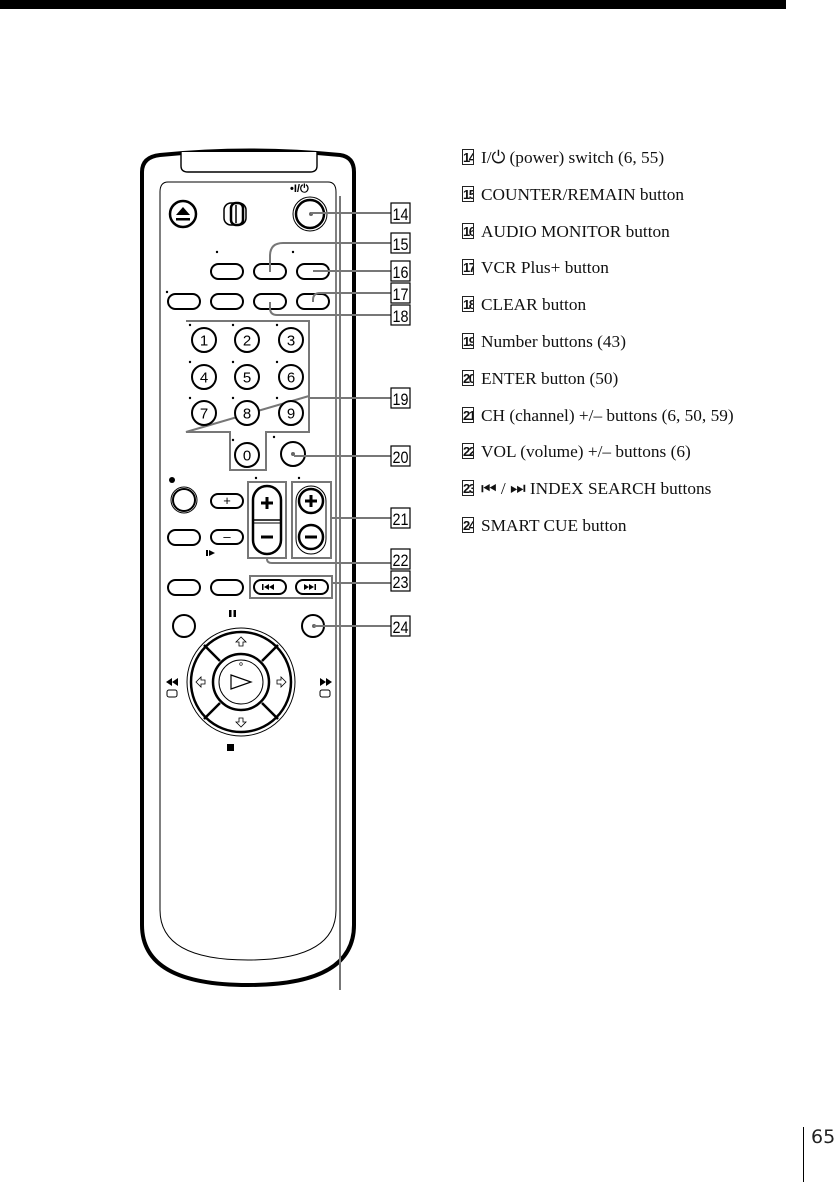 The width and height of the screenshot is (835, 1182). I want to click on legend-item: 19 Number buttons (43), so click(647, 348).